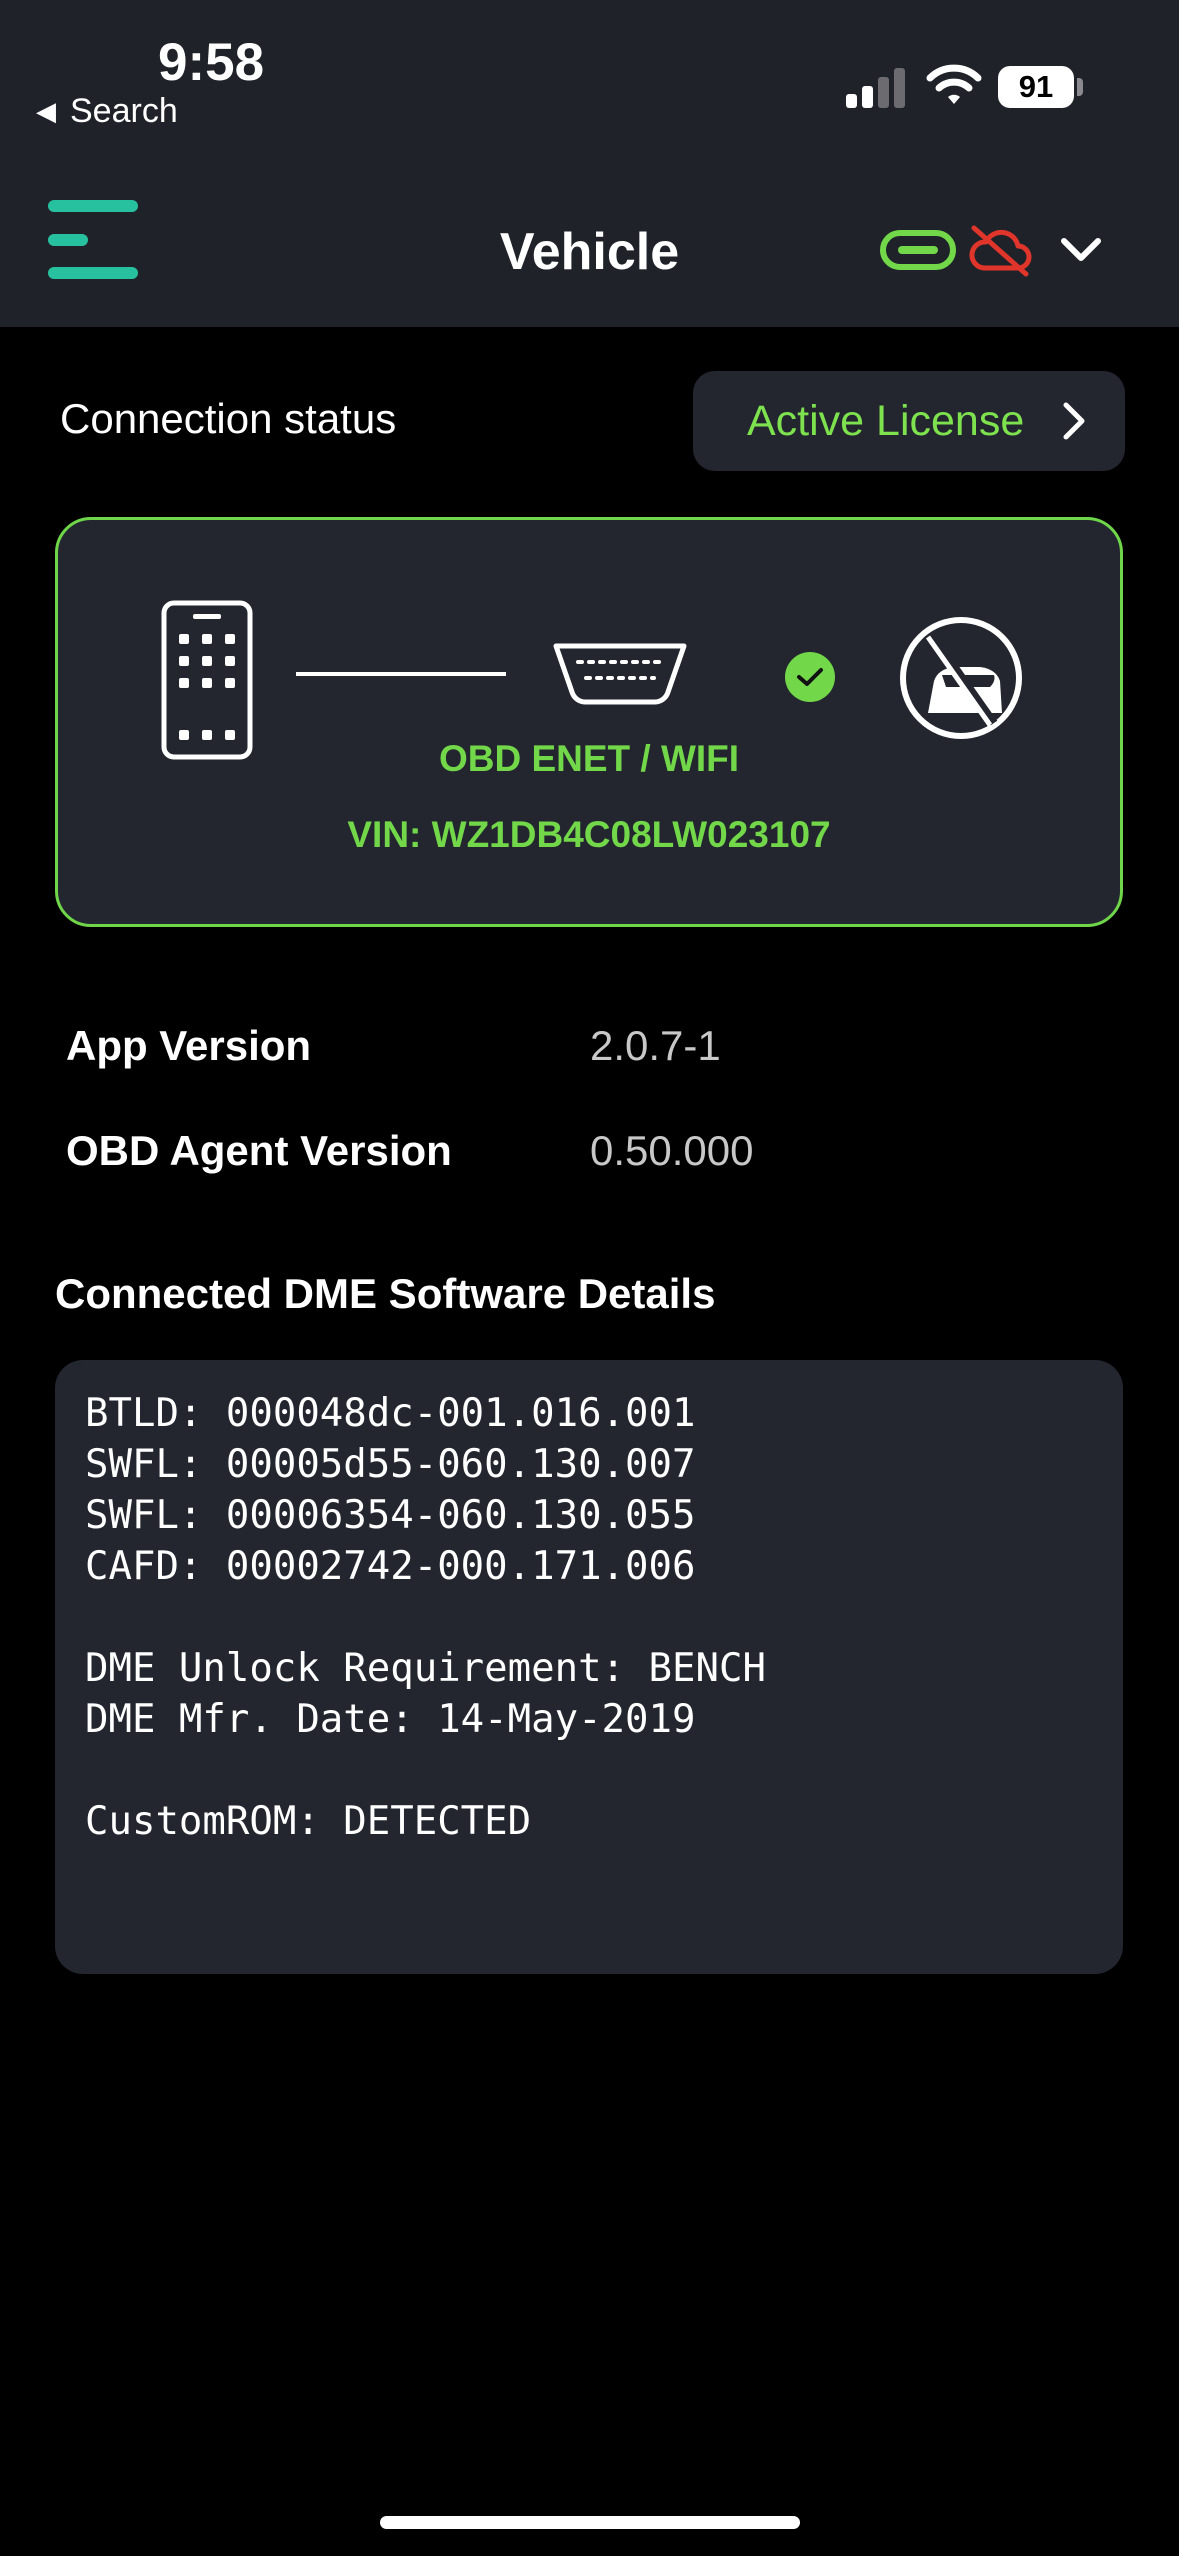 This screenshot has height=2556, width=1179. What do you see at coordinates (954, 84) in the screenshot?
I see `wifi-icon` at bounding box center [954, 84].